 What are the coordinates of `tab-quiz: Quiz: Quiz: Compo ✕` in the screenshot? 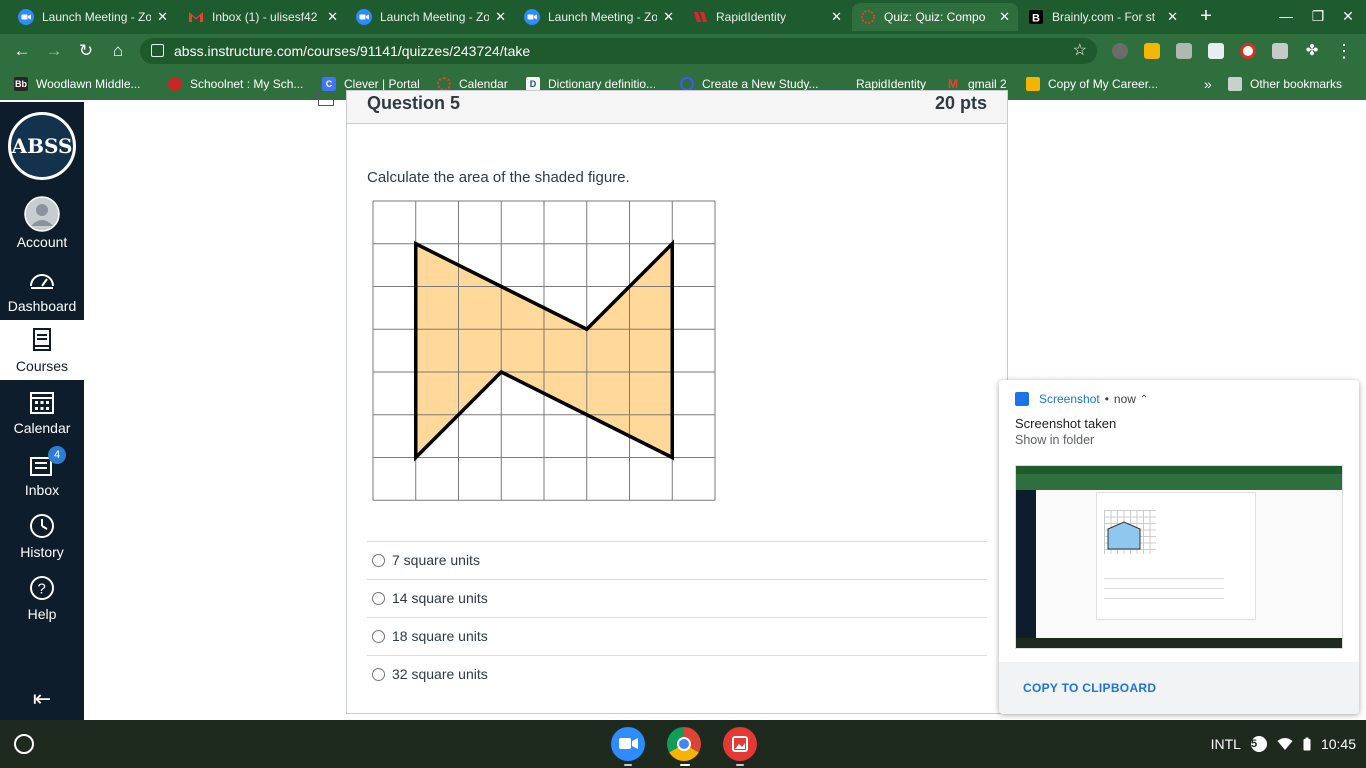 It's located at (935, 17).